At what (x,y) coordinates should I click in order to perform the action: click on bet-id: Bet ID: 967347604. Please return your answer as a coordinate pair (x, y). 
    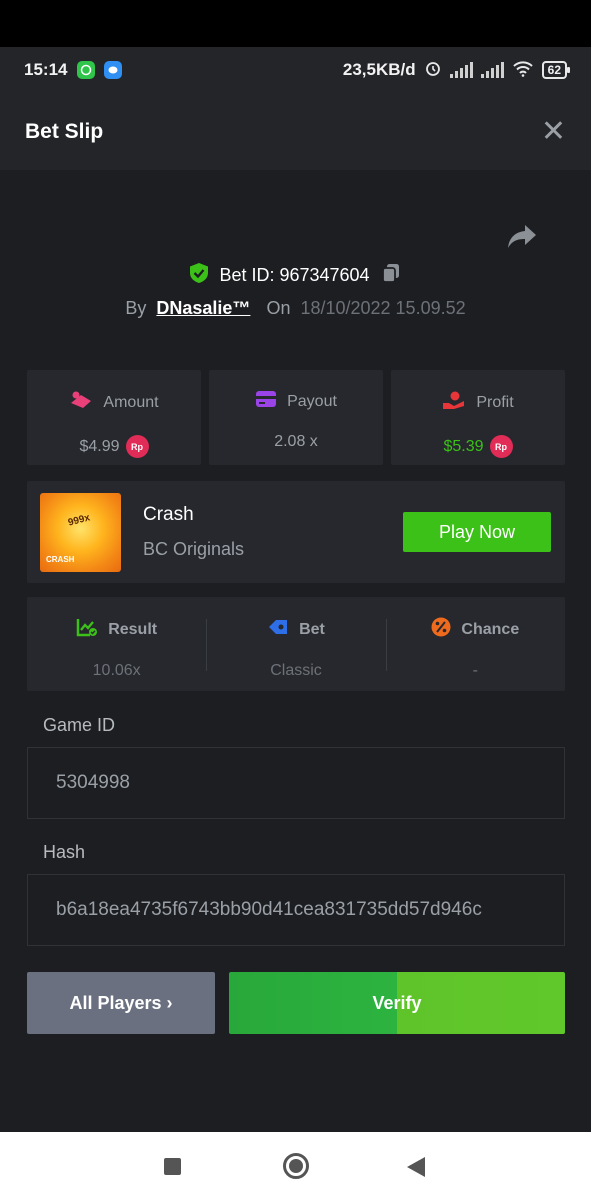
    Looking at the image, I should click on (294, 275).